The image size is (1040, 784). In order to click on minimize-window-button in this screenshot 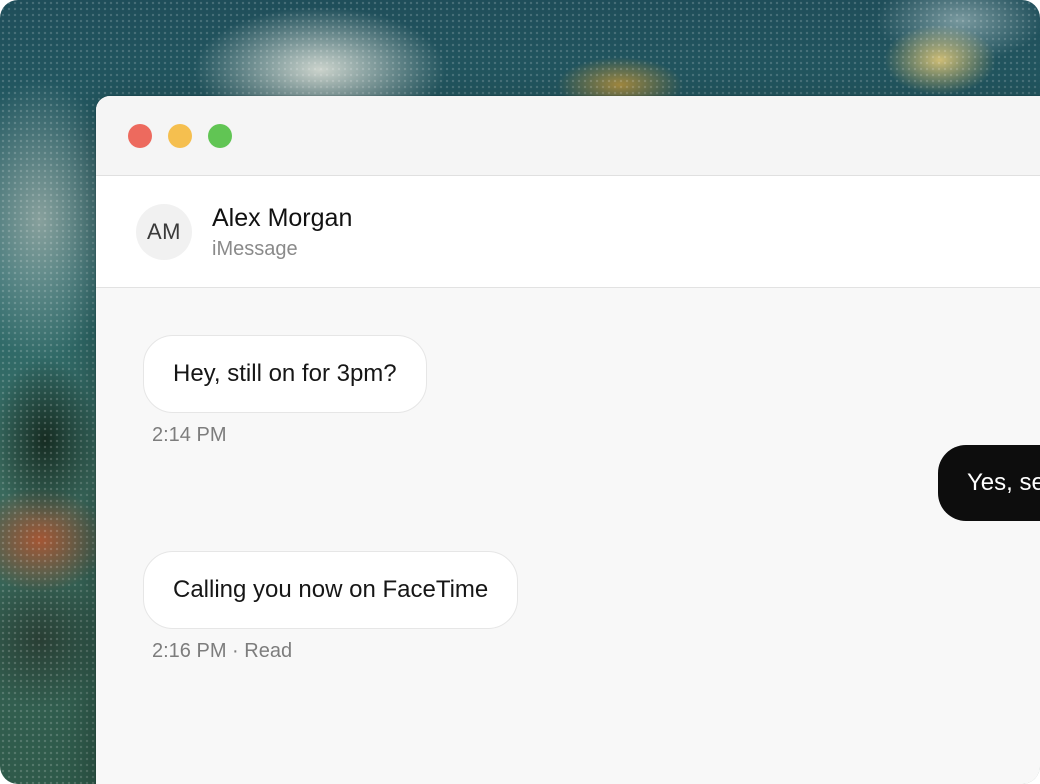, I will do `click(180, 136)`.